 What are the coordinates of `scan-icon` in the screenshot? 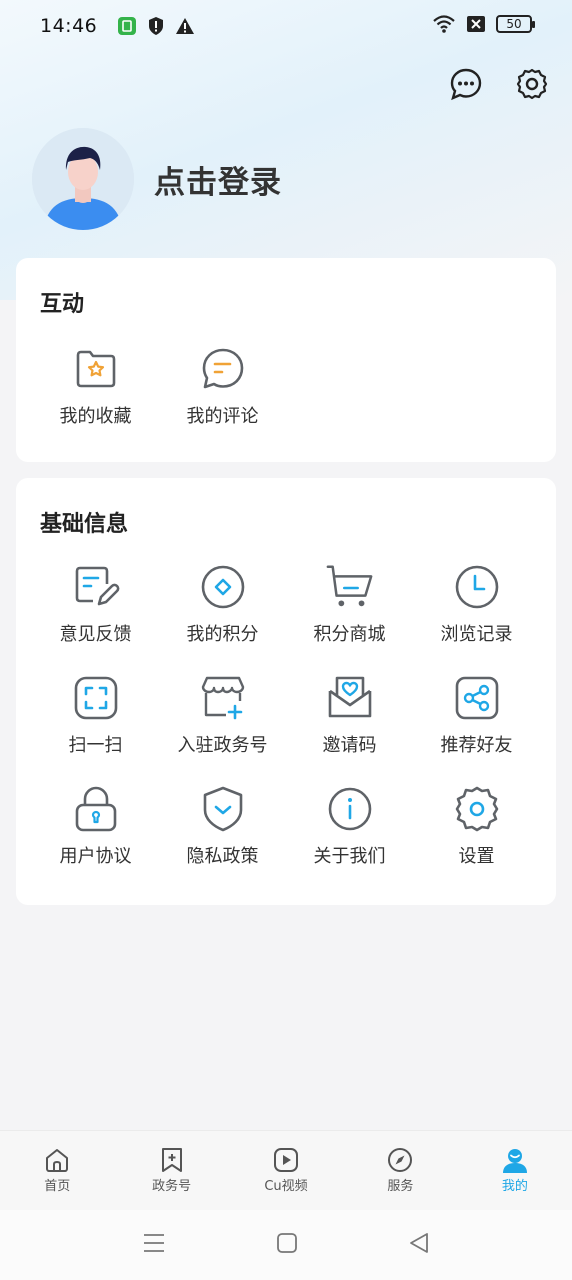 It's located at (96, 698).